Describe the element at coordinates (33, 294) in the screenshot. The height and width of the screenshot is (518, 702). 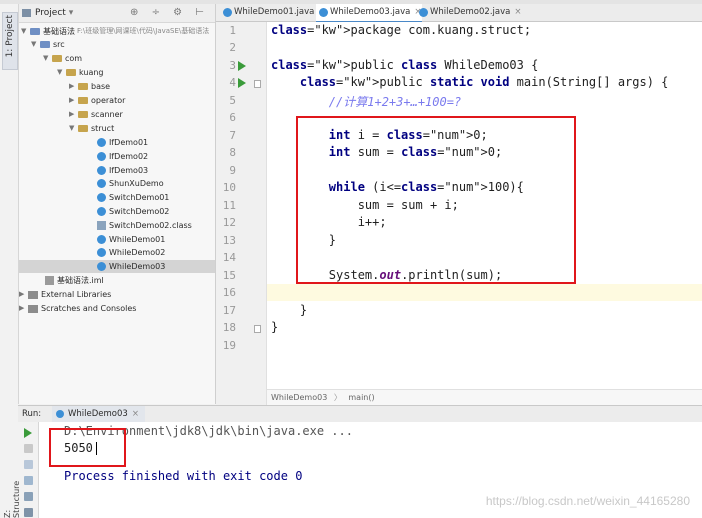
I see `library-icon` at that location.